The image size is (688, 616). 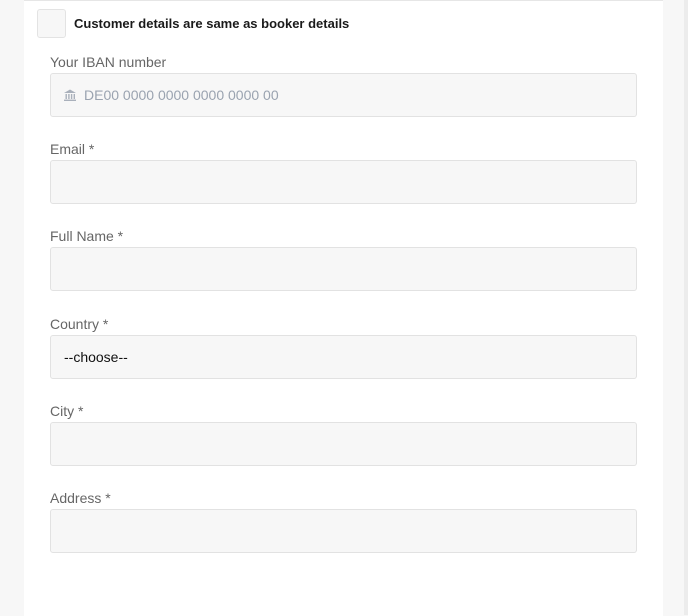 What do you see at coordinates (96, 357) in the screenshot?
I see `country-selected-value: --choose--` at bounding box center [96, 357].